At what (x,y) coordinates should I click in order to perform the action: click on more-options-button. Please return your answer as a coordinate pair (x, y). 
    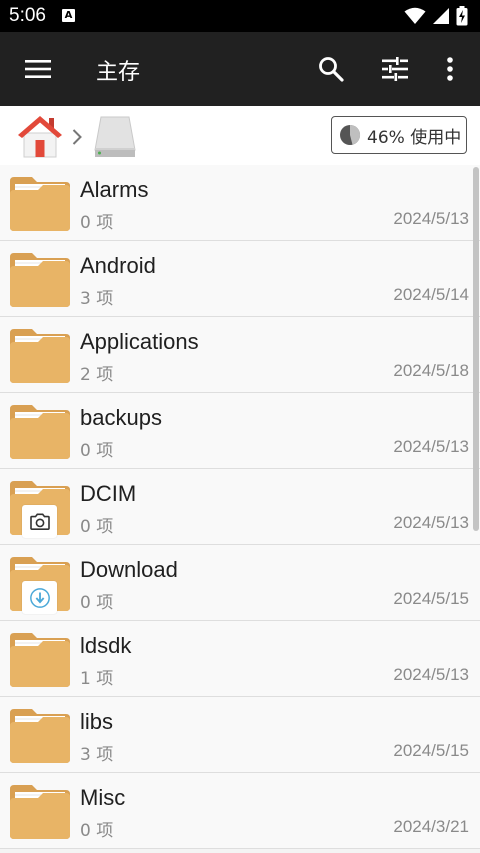
    Looking at the image, I should click on (450, 69).